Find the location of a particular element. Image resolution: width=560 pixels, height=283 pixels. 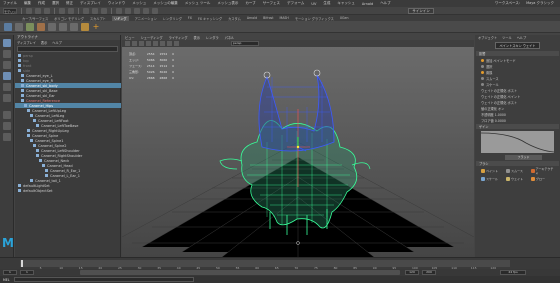

menu-set-dropdown: モデリング is located at coordinates (10, 13).